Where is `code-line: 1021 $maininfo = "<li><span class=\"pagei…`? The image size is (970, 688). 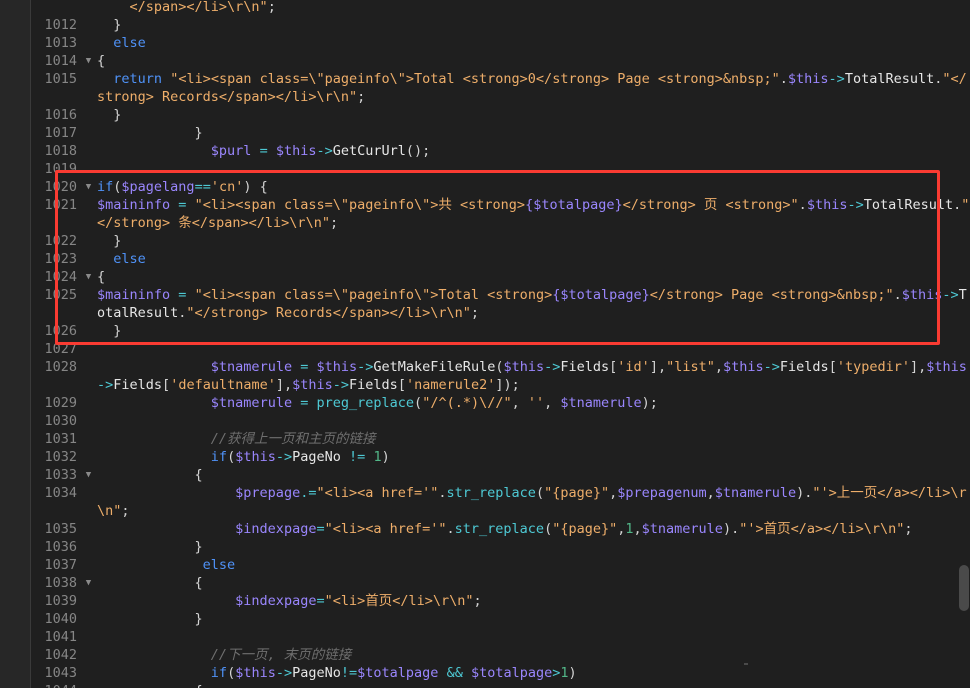 code-line: 1021 $maininfo = "<li><span class=\"pagei… is located at coordinates (500, 214).